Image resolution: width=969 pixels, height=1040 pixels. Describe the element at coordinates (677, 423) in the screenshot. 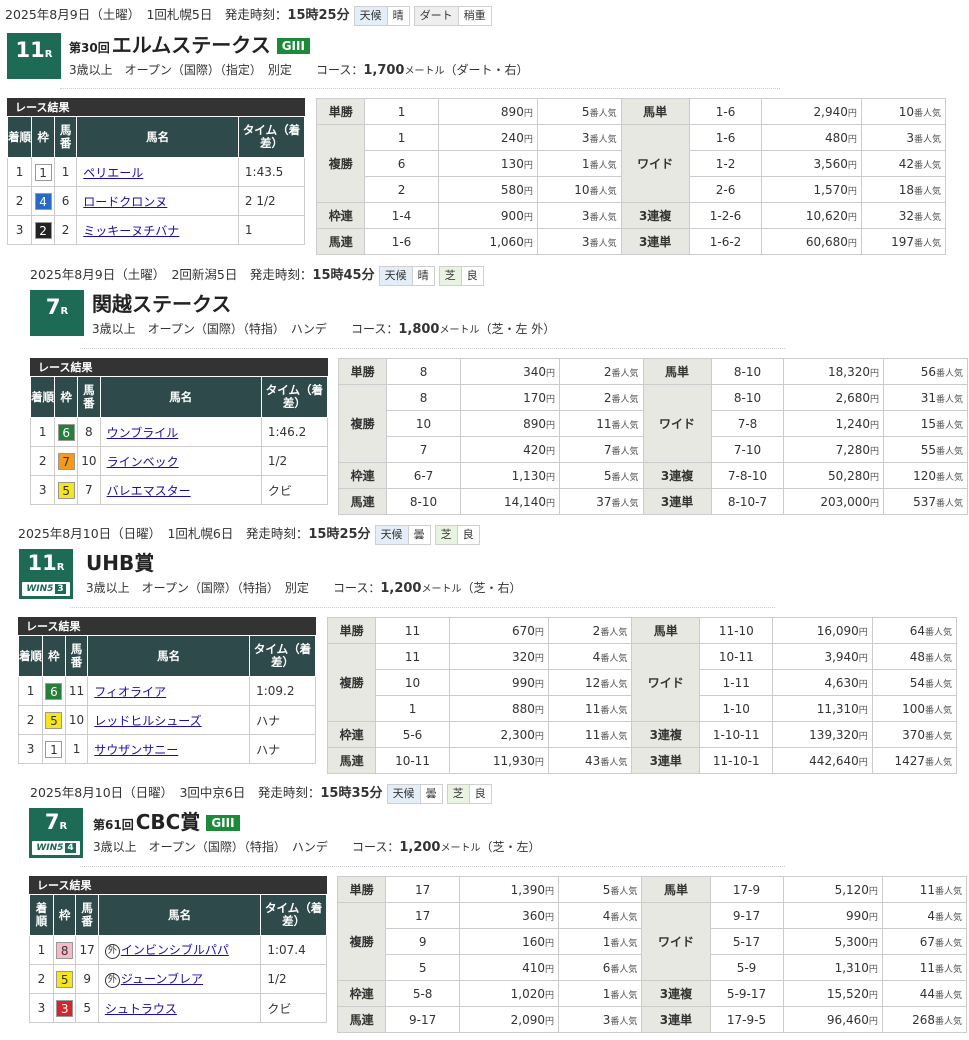

I see `bet-type-wide: ワイド` at that location.